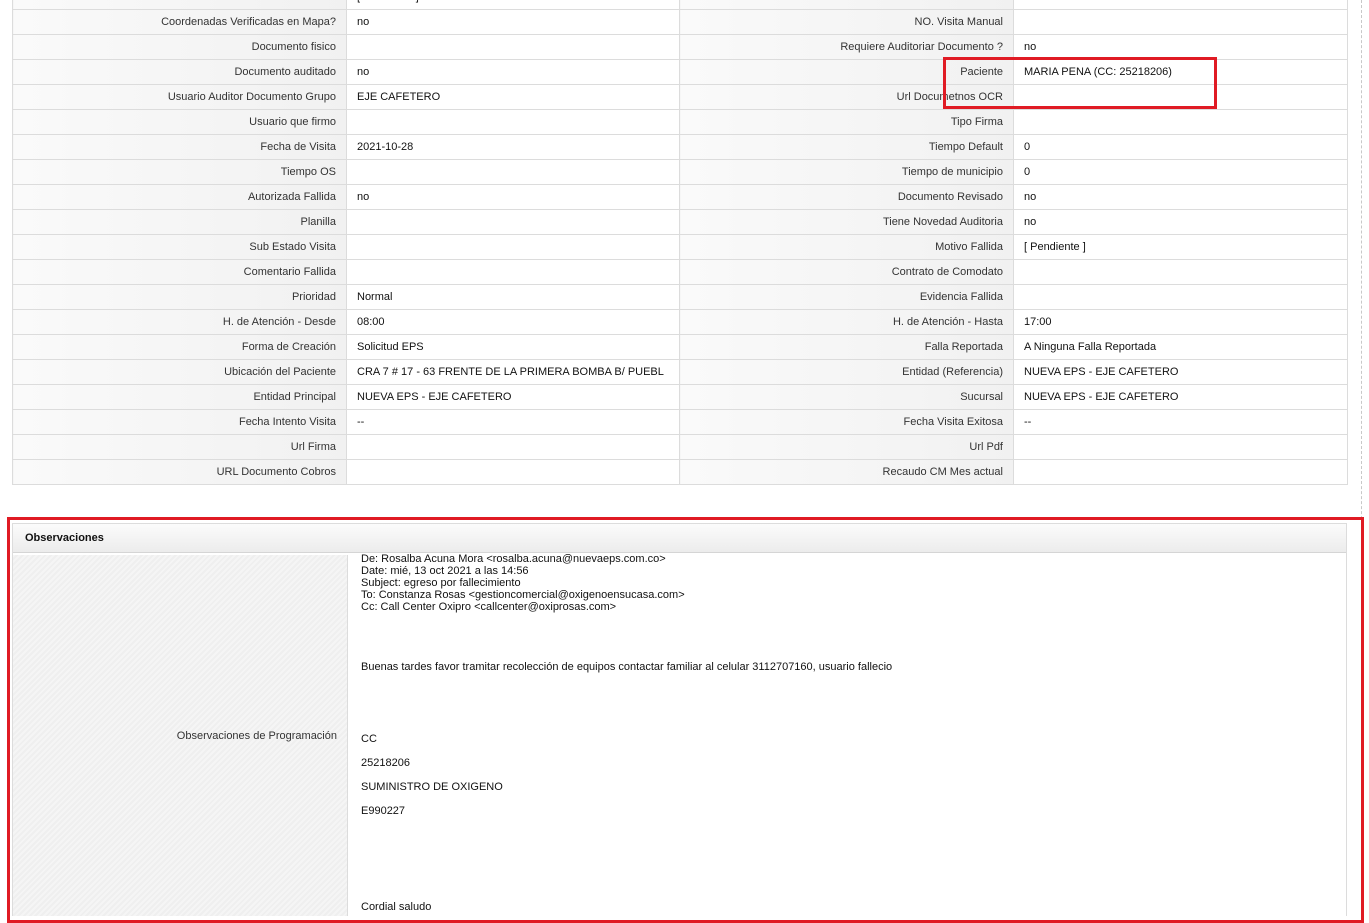 This screenshot has width=1369, height=923. What do you see at coordinates (1180, 72) in the screenshot?
I see `detail-value: MARIA PENA (CC: 25218206)` at bounding box center [1180, 72].